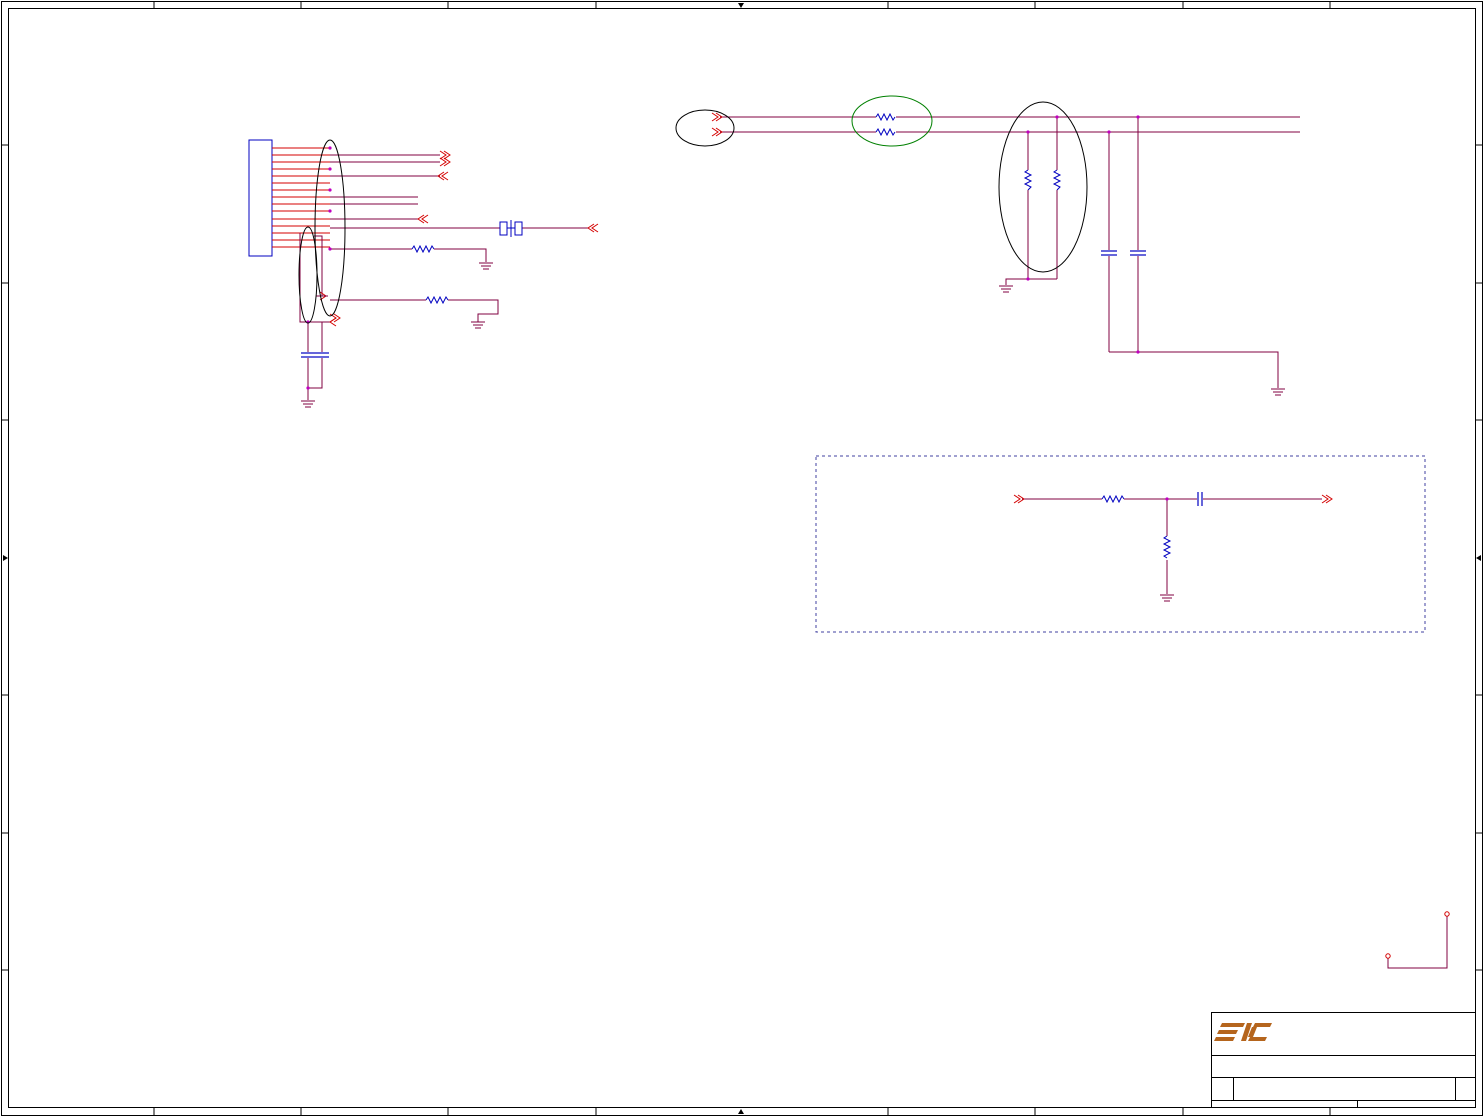 This screenshot has height=1117, width=1484. Describe the element at coordinates (1343, 1060) in the screenshot. I see `title-block` at that location.